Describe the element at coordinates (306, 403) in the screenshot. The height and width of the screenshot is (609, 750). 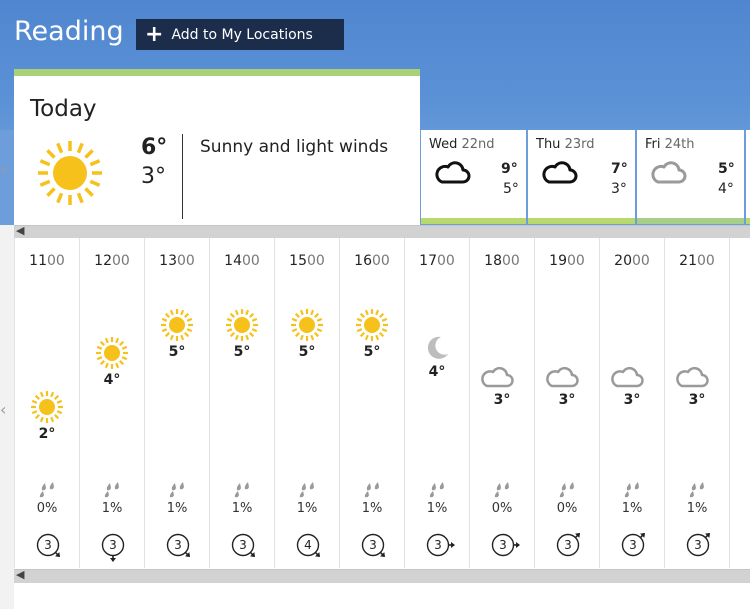
I see `hour-column: 1500 5° 1% 4` at that location.